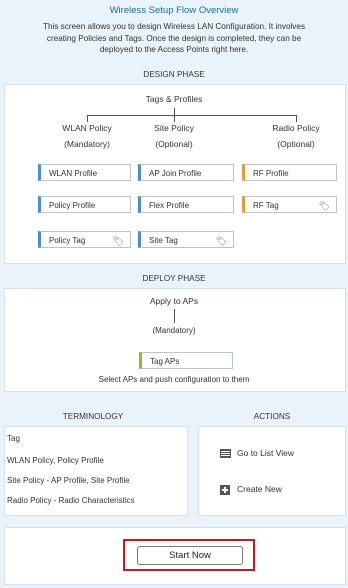 Image resolution: width=348 pixels, height=588 pixels. Describe the element at coordinates (186, 360) in the screenshot. I see `tag-aps-button: Tag APs` at that location.